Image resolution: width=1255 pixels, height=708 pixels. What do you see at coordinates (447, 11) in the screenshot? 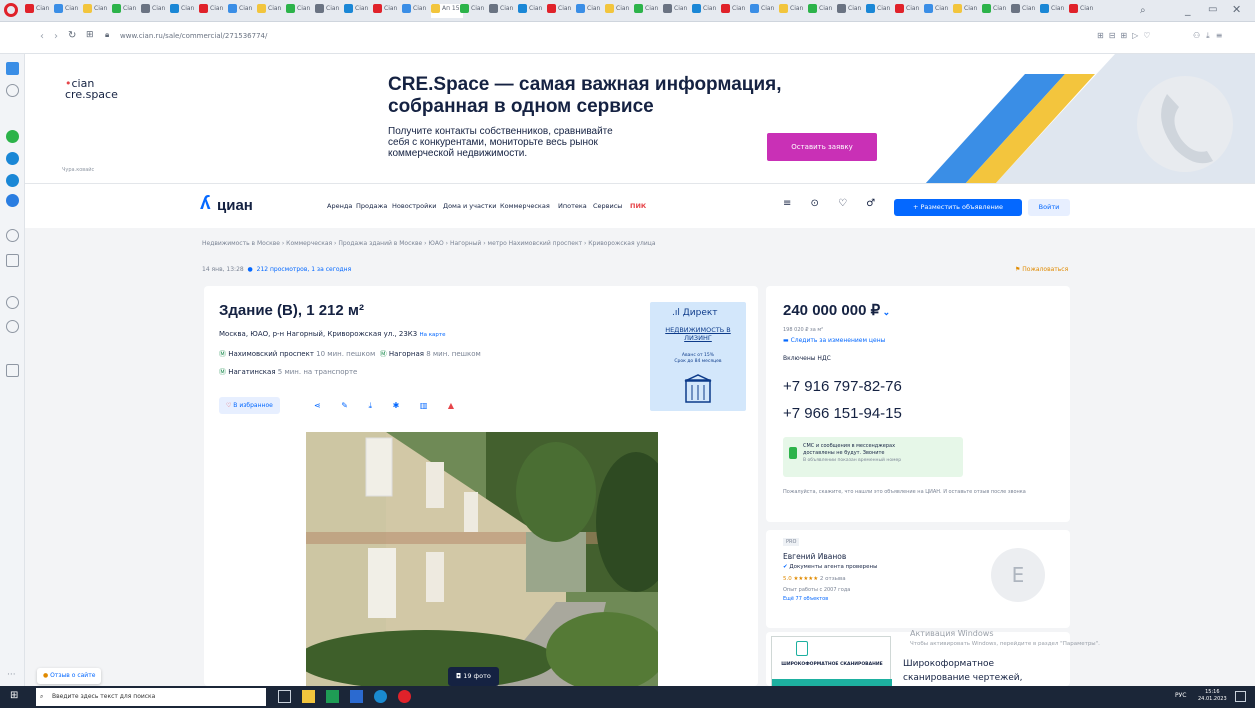
I see `browser-tab: Ап 15 ×` at bounding box center [447, 11].